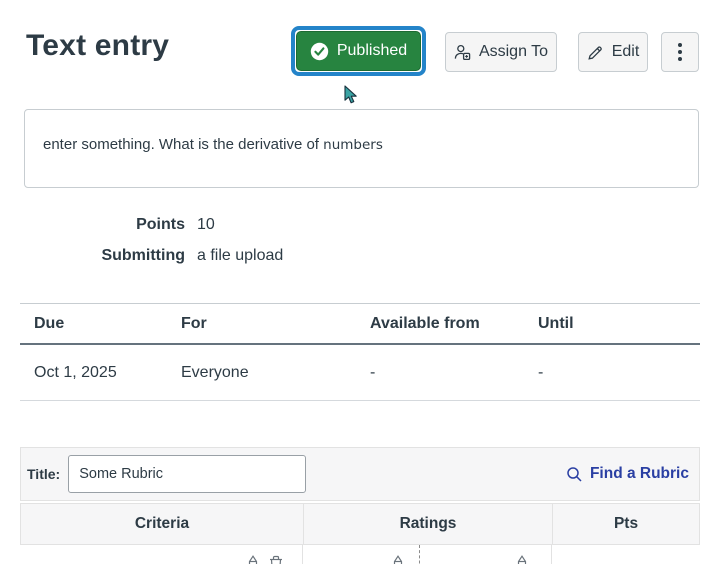 Image resolution: width=715 pixels, height=564 pixels. Describe the element at coordinates (639, 473) in the screenshot. I see `find-a-rubric-label: Find a Rubric` at that location.